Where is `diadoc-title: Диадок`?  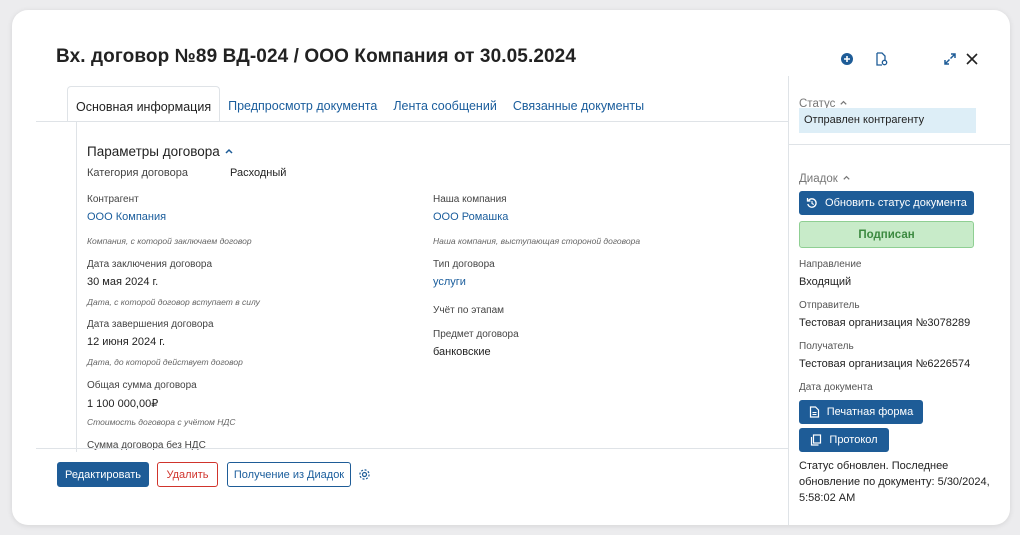 diadoc-title: Диадок is located at coordinates (818, 179).